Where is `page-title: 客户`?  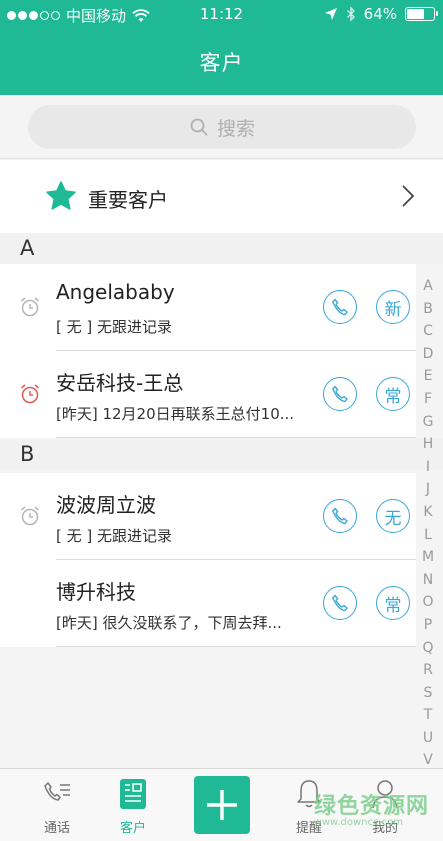
page-title: 客户 is located at coordinates (221, 63).